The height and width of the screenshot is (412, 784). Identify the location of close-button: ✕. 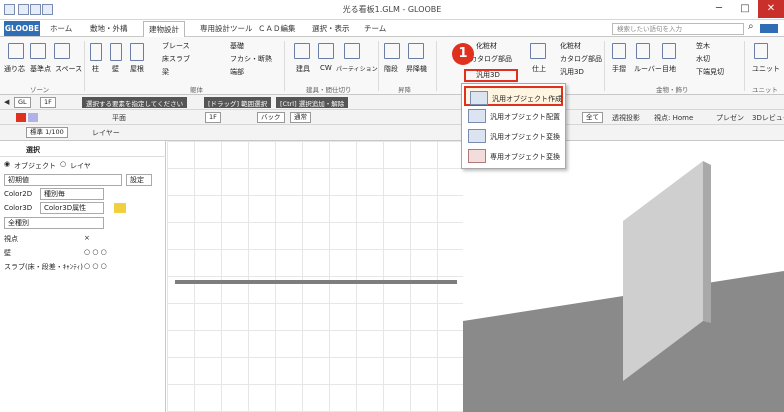
(771, 9).